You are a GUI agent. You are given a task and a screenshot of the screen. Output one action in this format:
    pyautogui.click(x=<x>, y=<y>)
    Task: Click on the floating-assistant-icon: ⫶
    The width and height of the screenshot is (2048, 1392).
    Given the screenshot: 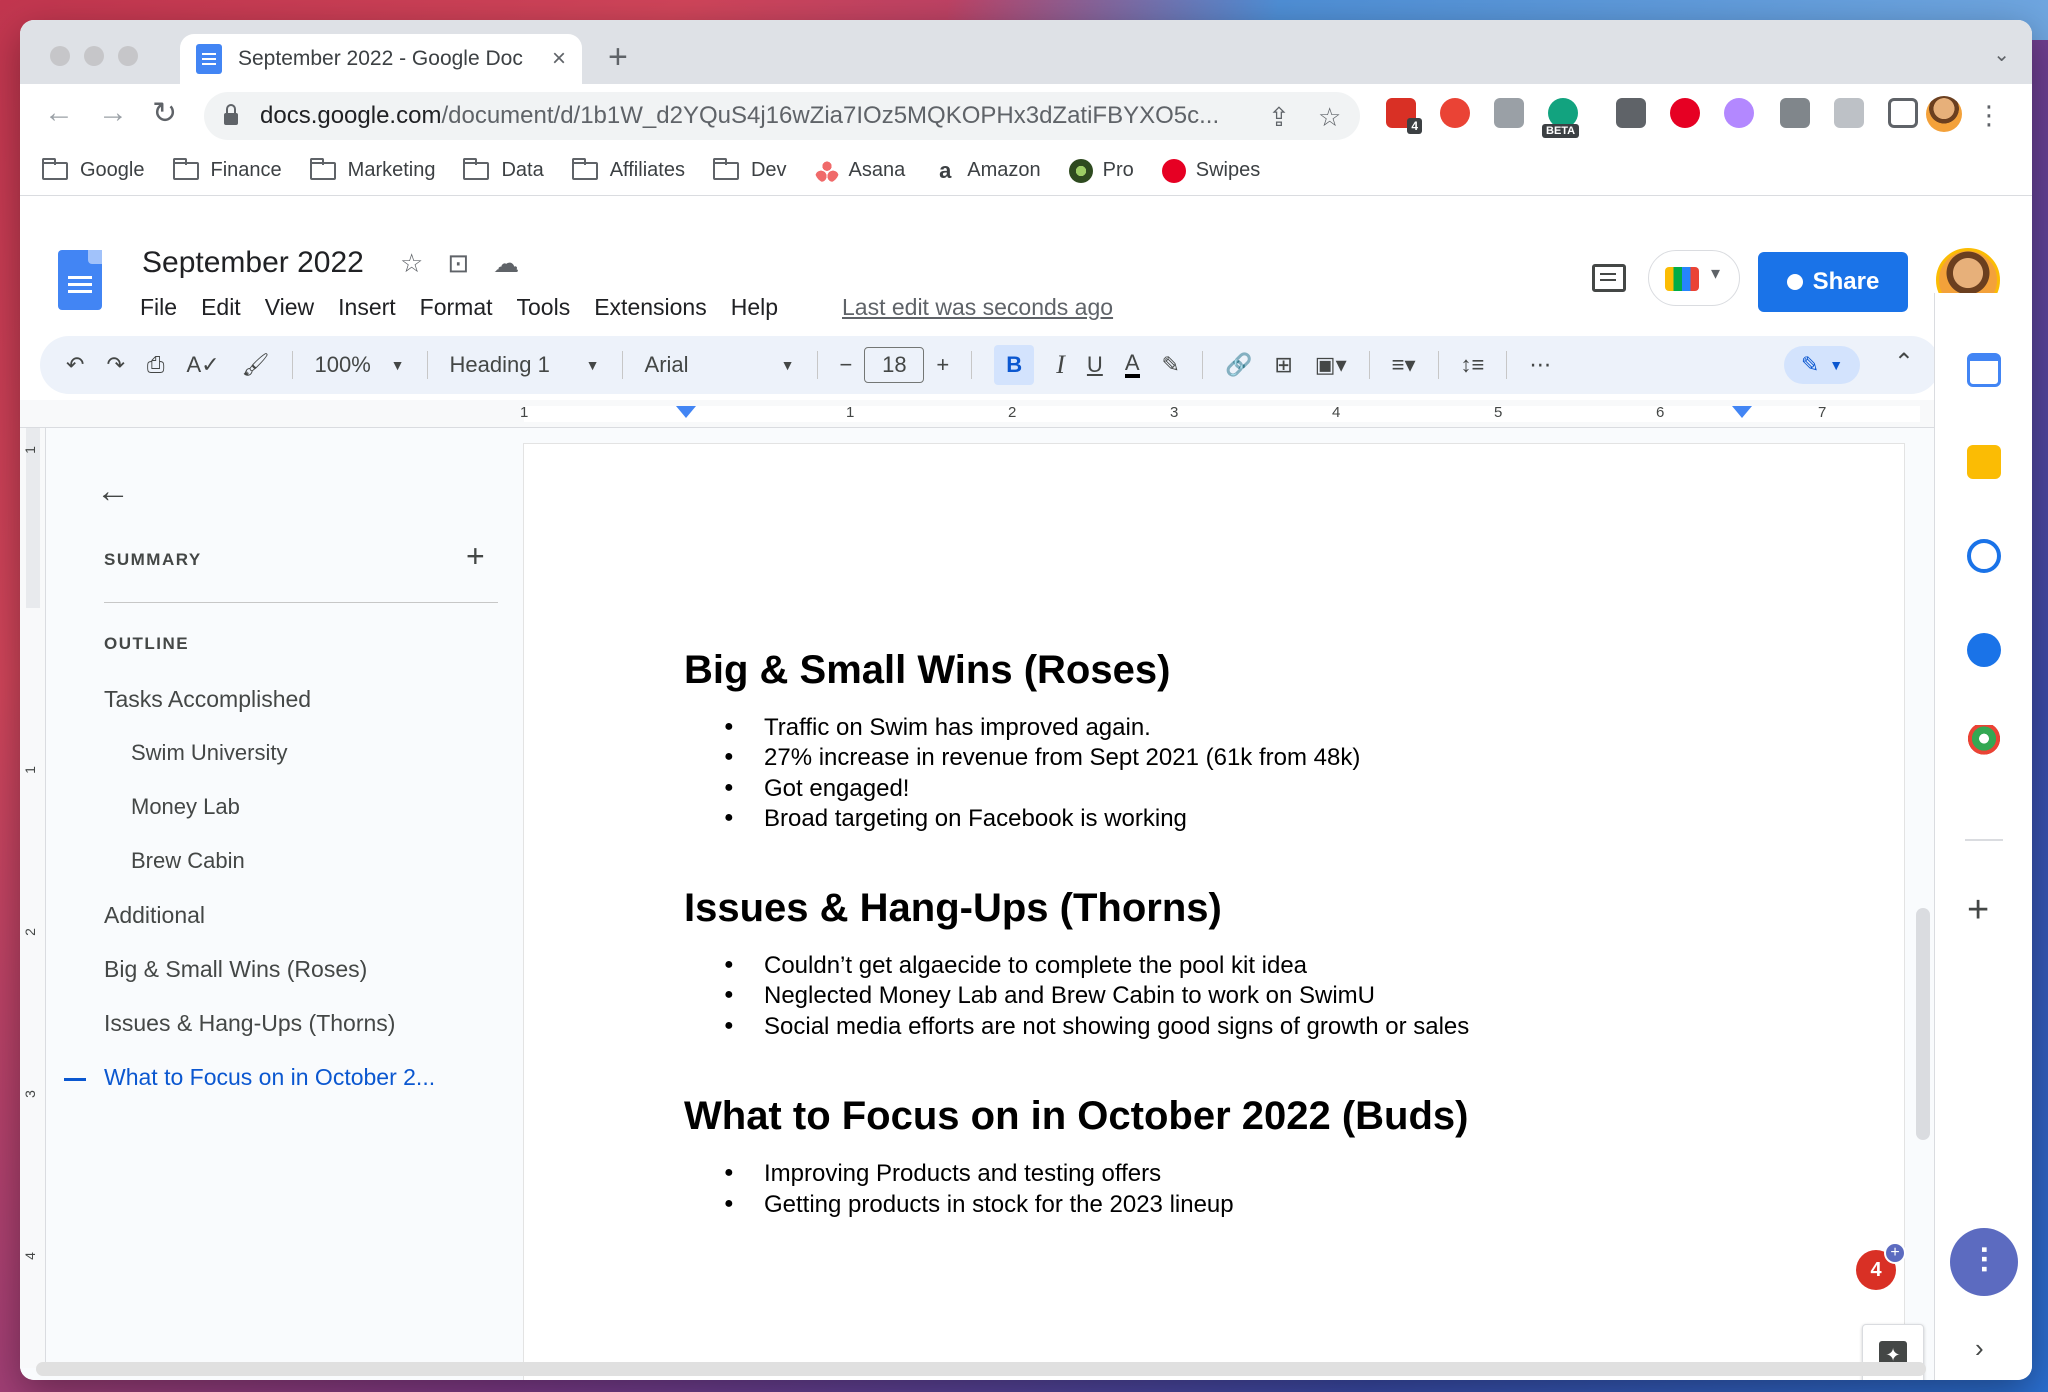 What is the action you would take?
    pyautogui.click(x=1984, y=1262)
    